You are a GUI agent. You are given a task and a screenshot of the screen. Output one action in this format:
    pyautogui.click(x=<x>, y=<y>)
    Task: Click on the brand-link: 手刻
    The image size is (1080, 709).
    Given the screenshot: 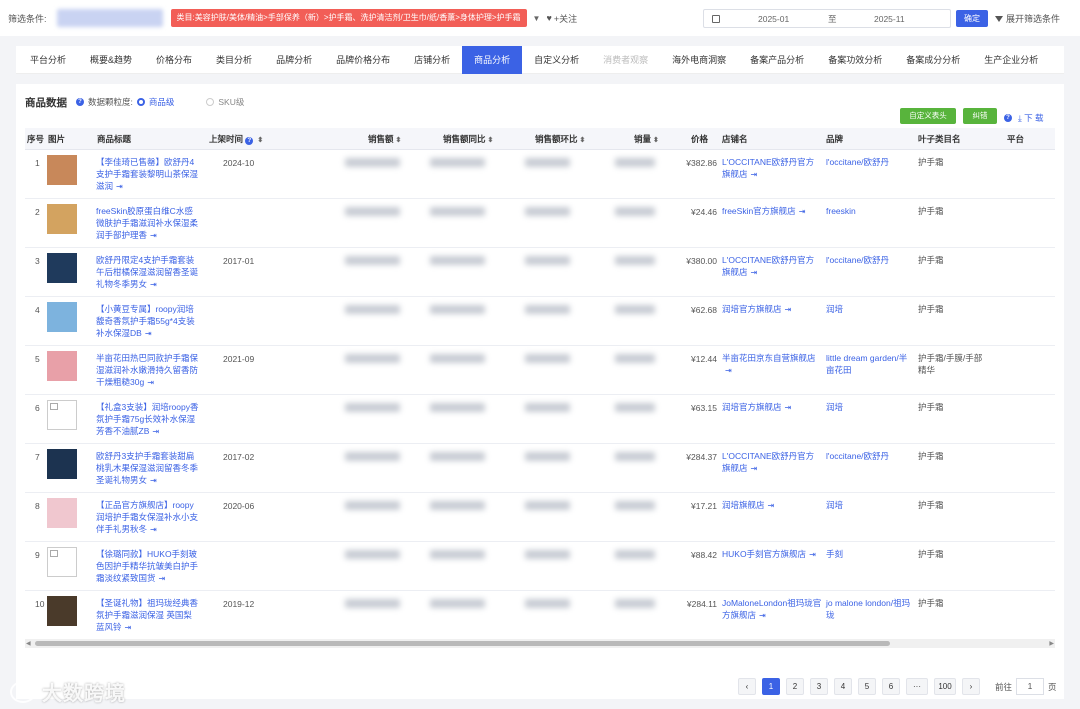 What is the action you would take?
    pyautogui.click(x=870, y=554)
    